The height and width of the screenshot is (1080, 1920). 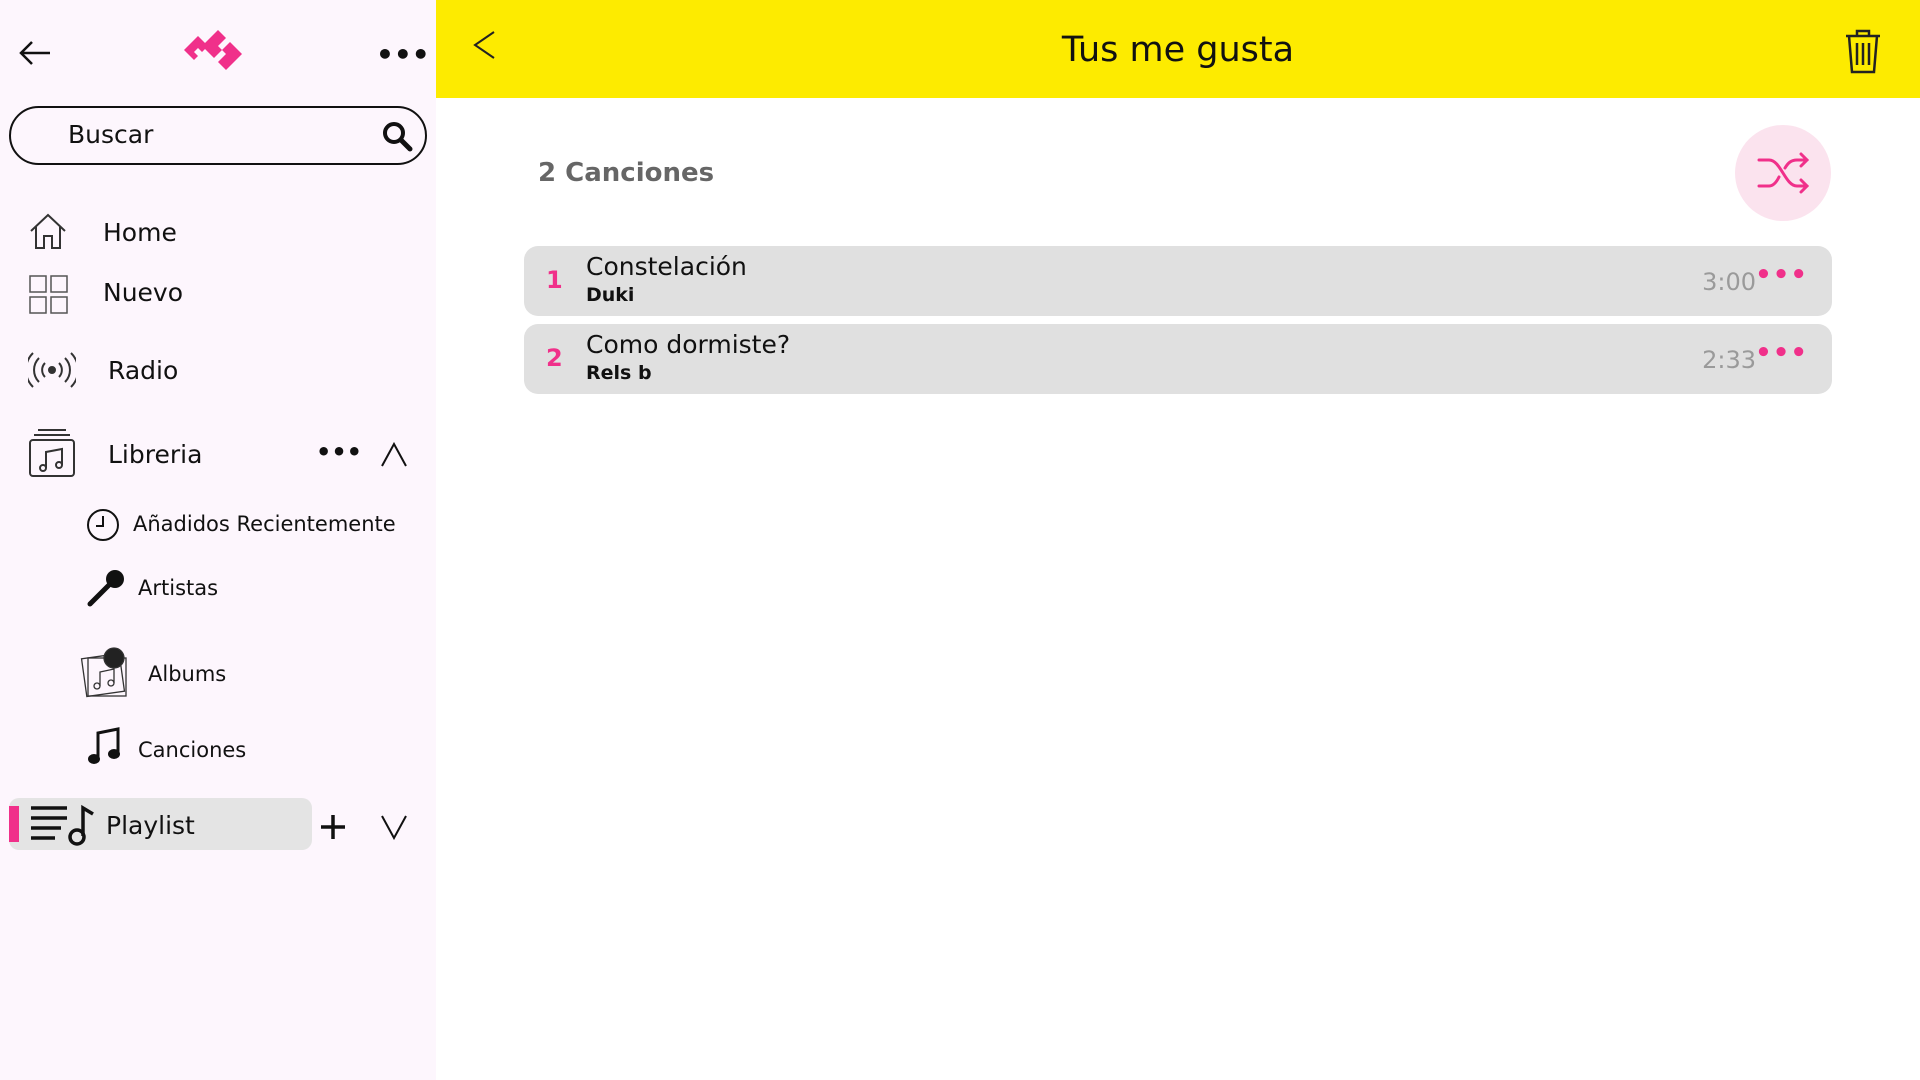 What do you see at coordinates (397, 136) in the screenshot?
I see `search-icon` at bounding box center [397, 136].